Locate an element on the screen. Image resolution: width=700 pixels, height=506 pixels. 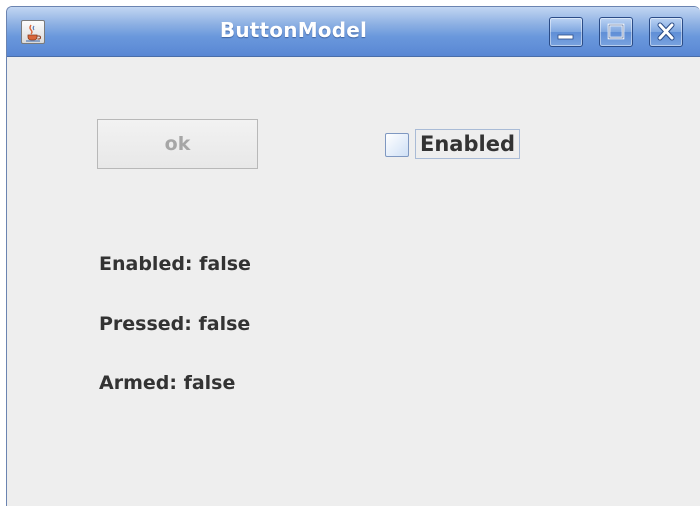
close-icon is located at coordinates (666, 31).